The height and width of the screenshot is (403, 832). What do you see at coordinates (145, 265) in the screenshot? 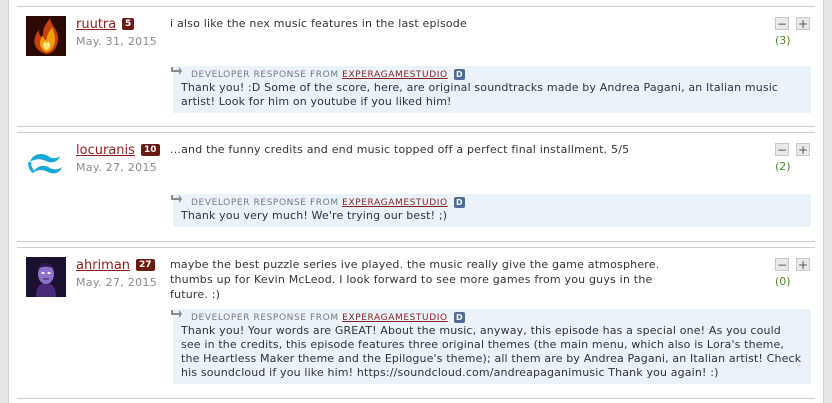
I see `user-level-badge: 27` at bounding box center [145, 265].